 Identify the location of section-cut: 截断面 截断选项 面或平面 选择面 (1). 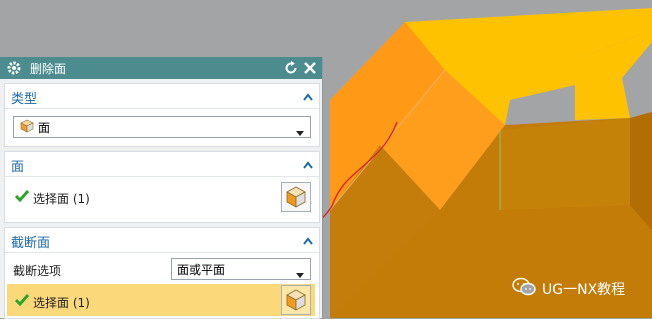
(162, 273).